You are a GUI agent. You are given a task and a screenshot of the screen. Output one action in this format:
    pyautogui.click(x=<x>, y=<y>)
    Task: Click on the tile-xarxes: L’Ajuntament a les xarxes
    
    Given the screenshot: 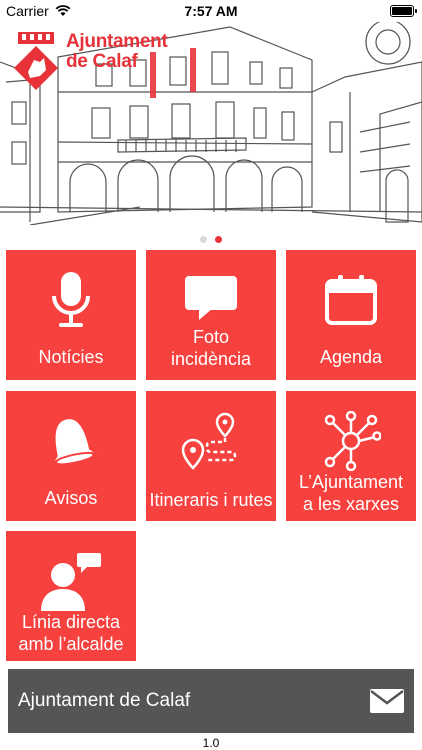 What is the action you would take?
    pyautogui.click(x=351, y=456)
    